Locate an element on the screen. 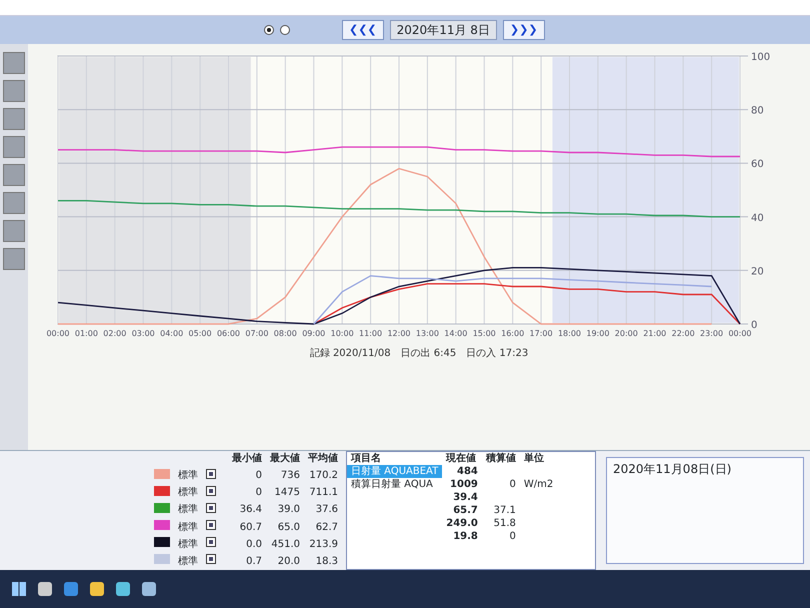 This screenshot has height=608, width=810. column-header: 単位 is located at coordinates (533, 458).